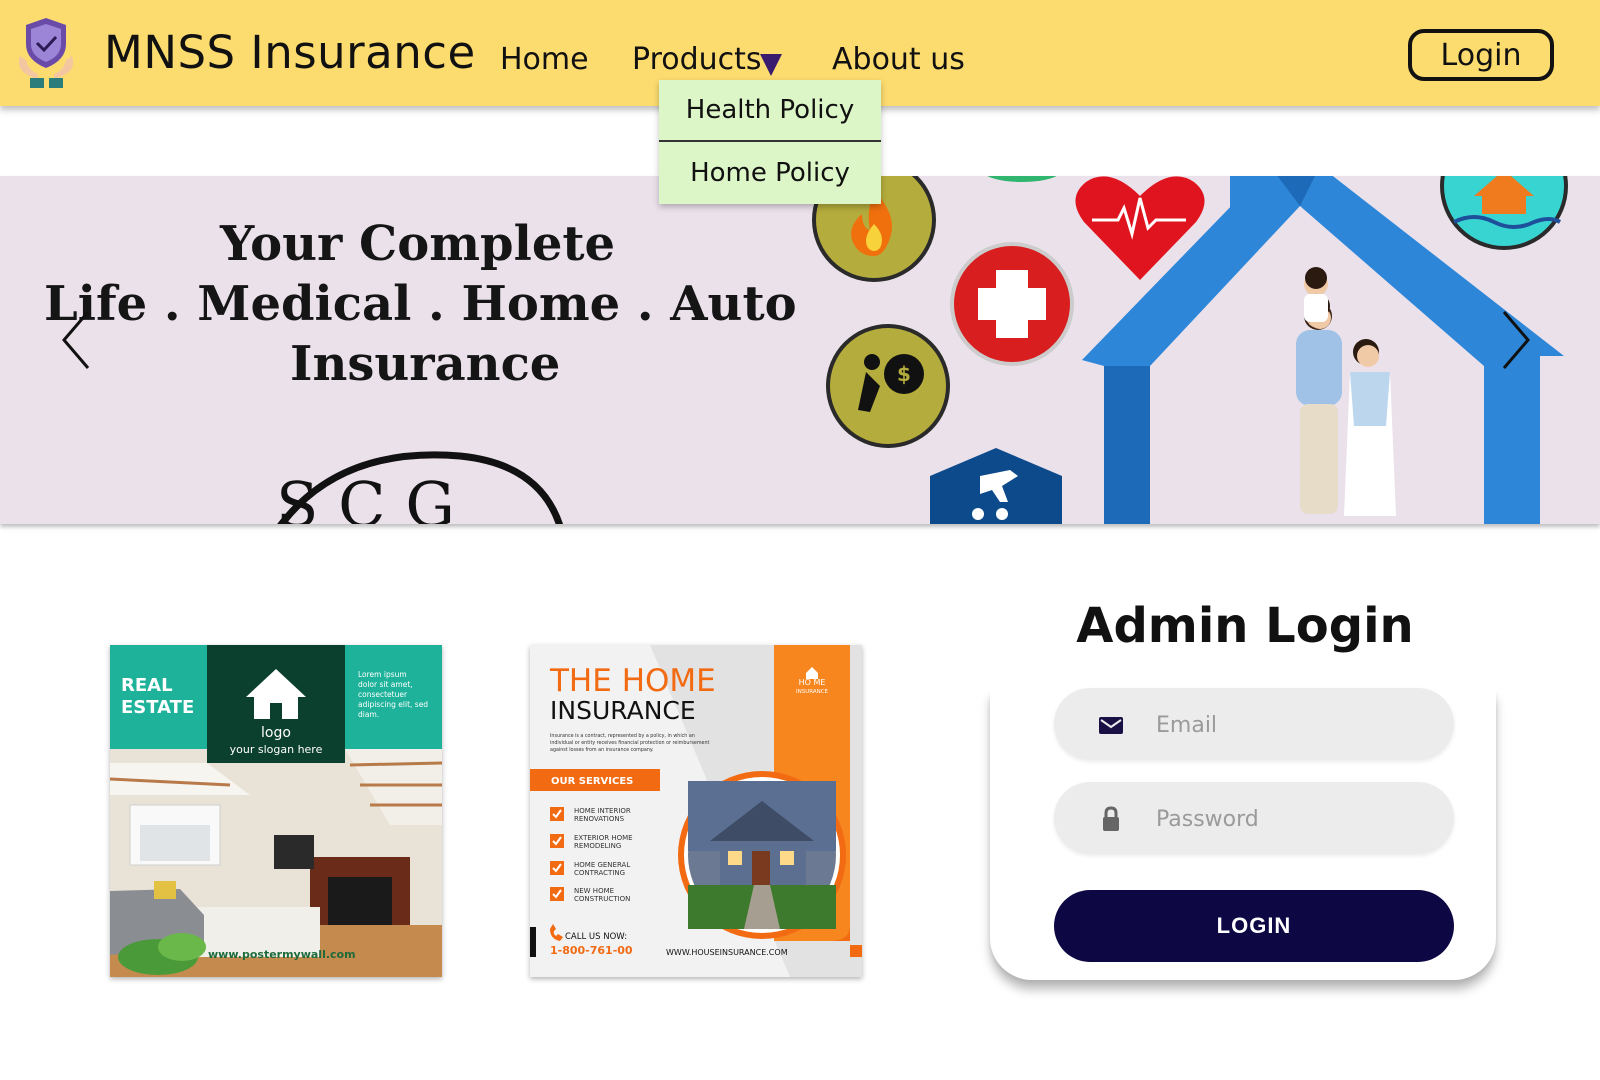  I want to click on poster-title-line-1: REAL, so click(147, 685).